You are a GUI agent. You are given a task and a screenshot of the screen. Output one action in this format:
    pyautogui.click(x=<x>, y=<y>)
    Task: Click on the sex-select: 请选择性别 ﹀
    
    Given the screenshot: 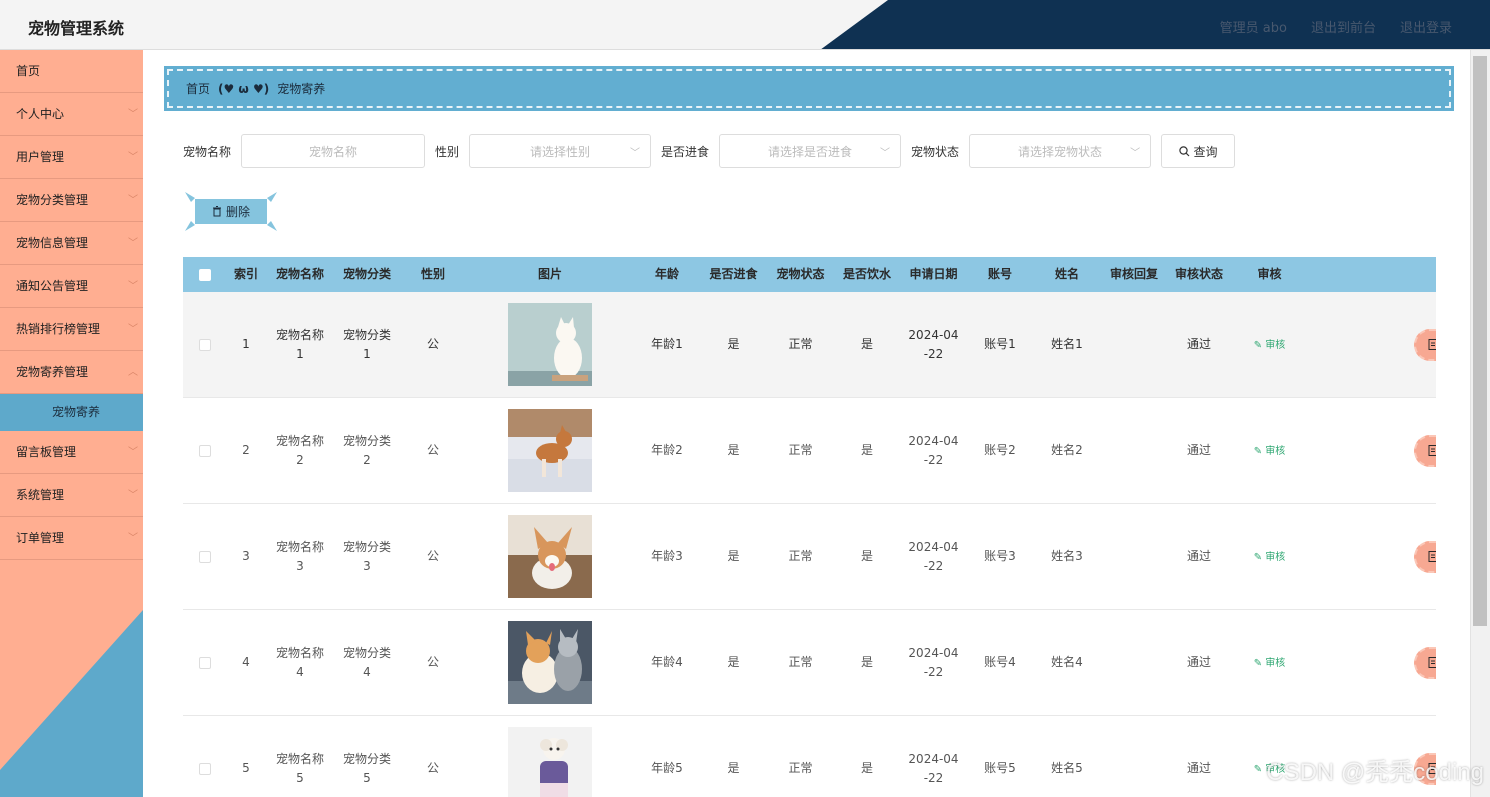 What is the action you would take?
    pyautogui.click(x=560, y=151)
    